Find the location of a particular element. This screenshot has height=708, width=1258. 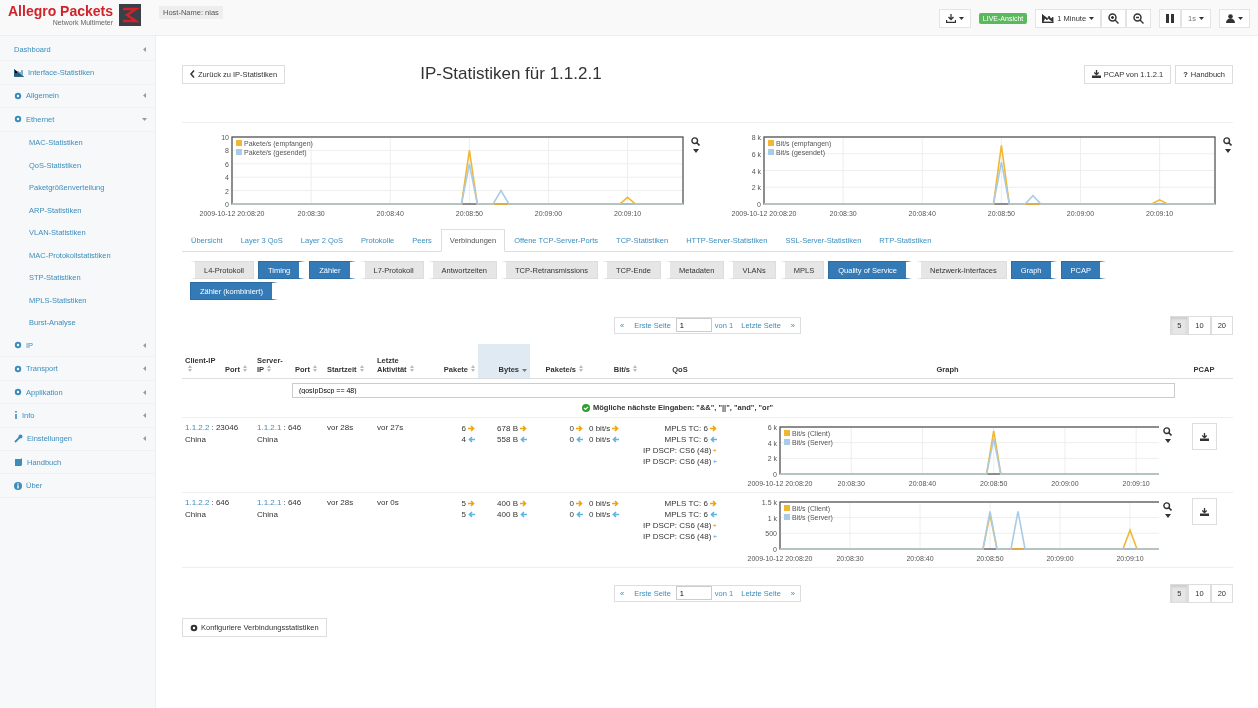

page-title: IP-Statistiken für 1.1.2.1 is located at coordinates (511, 74).